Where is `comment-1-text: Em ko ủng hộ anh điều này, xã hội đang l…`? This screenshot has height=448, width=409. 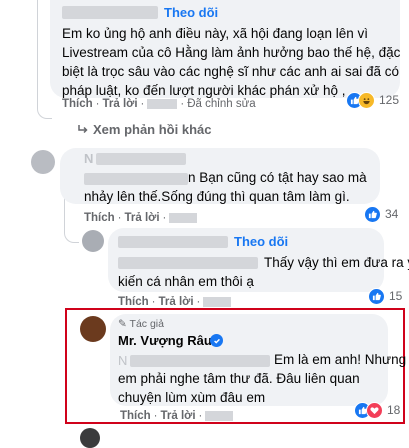 comment-1-text: Em ko ủng hộ anh điều này, xã hội đang l… is located at coordinates (231, 62).